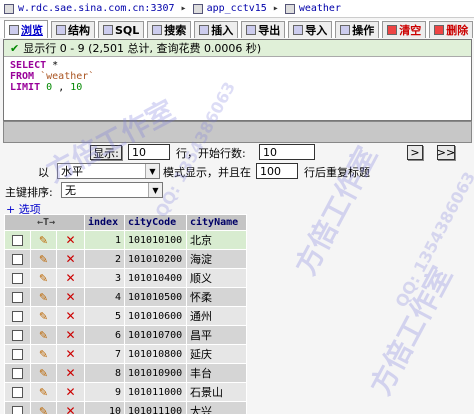 The height and width of the screenshot is (414, 474). Describe the element at coordinates (155, 316) in the screenshot. I see `cell-citycode: 101010600` at that location.